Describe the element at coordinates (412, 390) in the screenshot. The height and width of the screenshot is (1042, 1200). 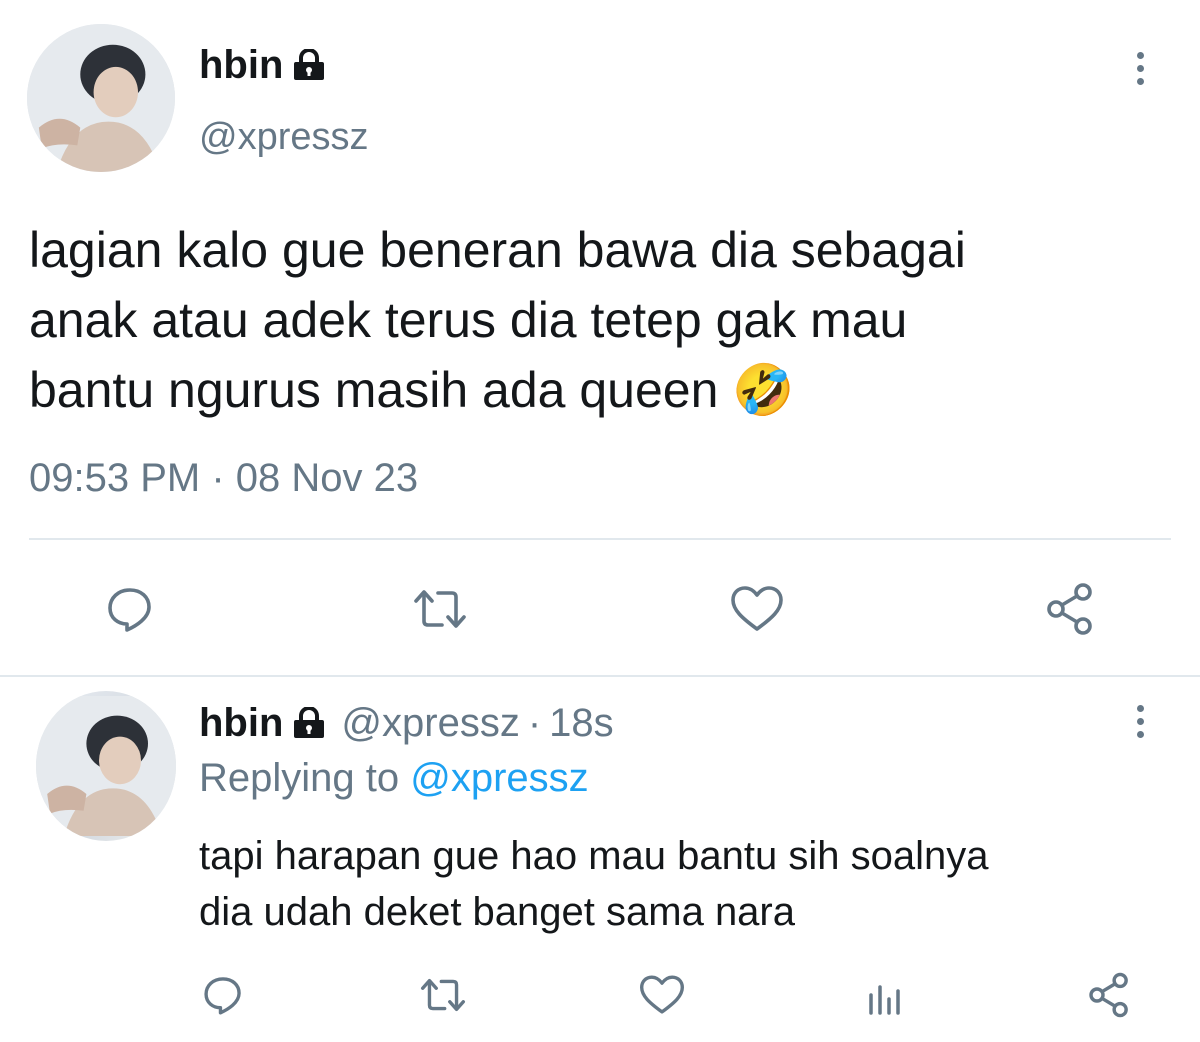
I see `tweet-text-line: bantu ngurus masih ada queen 🤣` at that location.